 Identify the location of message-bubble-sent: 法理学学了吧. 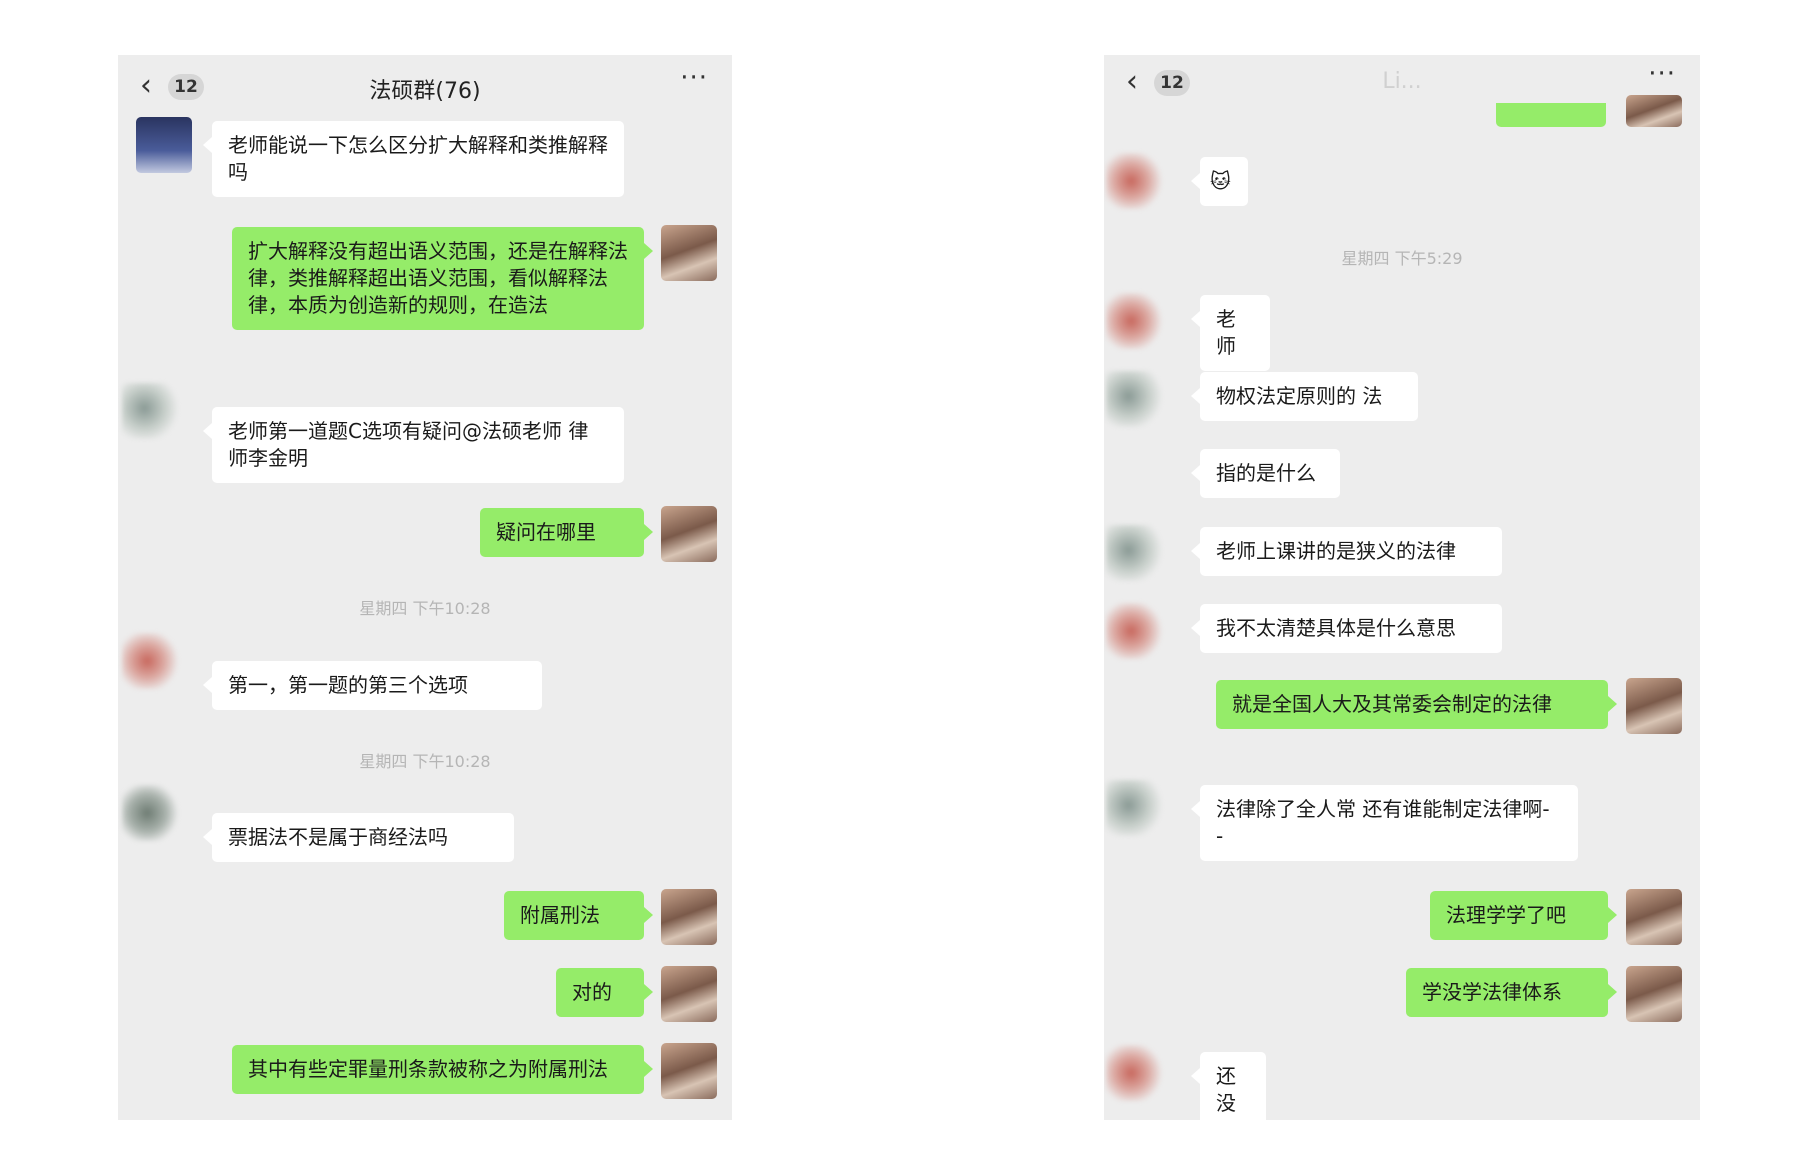
(1523, 915).